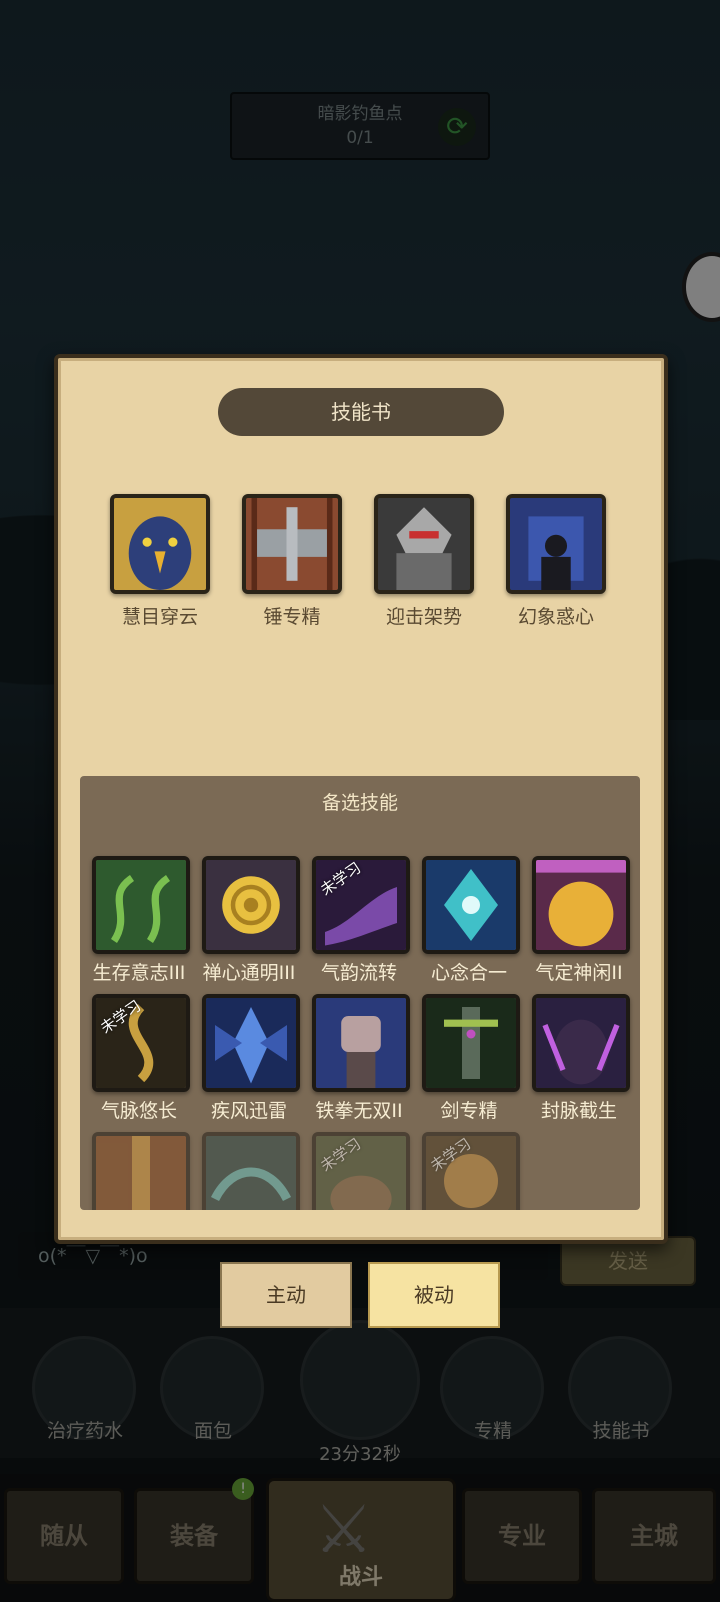  Describe the element at coordinates (248, 1111) in the screenshot. I see `alt-label-7: 疾风迅雷` at that location.